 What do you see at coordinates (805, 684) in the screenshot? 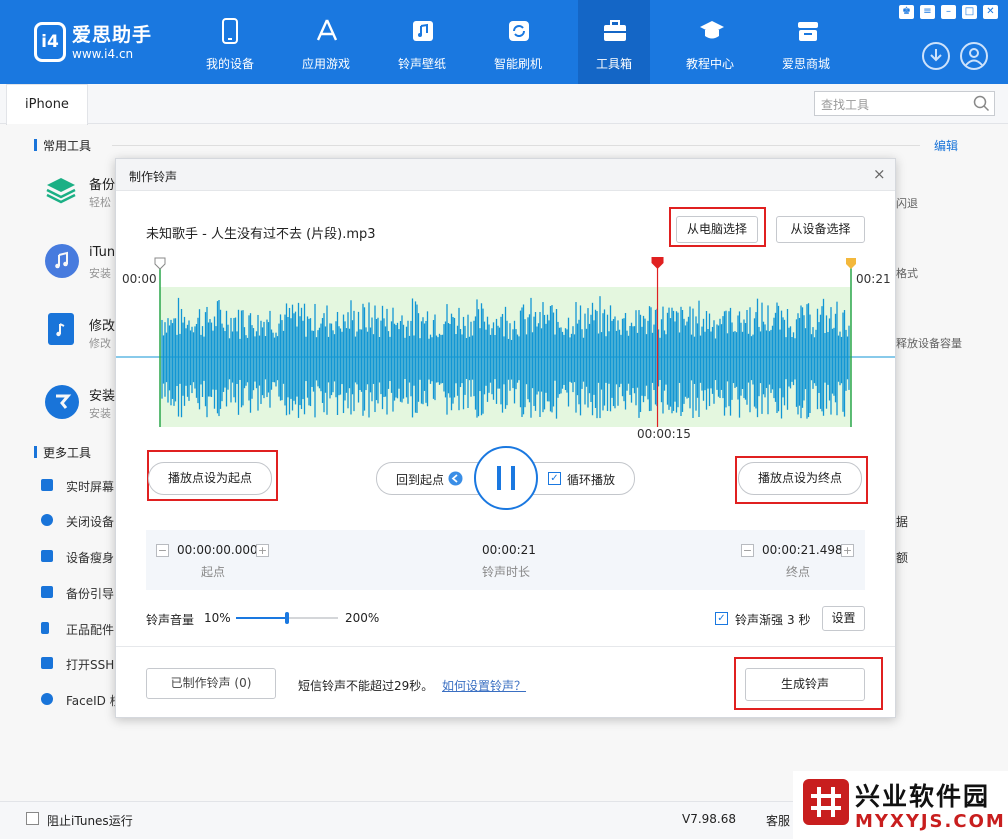
I see `generate-button: 生成铃声` at bounding box center [805, 684].